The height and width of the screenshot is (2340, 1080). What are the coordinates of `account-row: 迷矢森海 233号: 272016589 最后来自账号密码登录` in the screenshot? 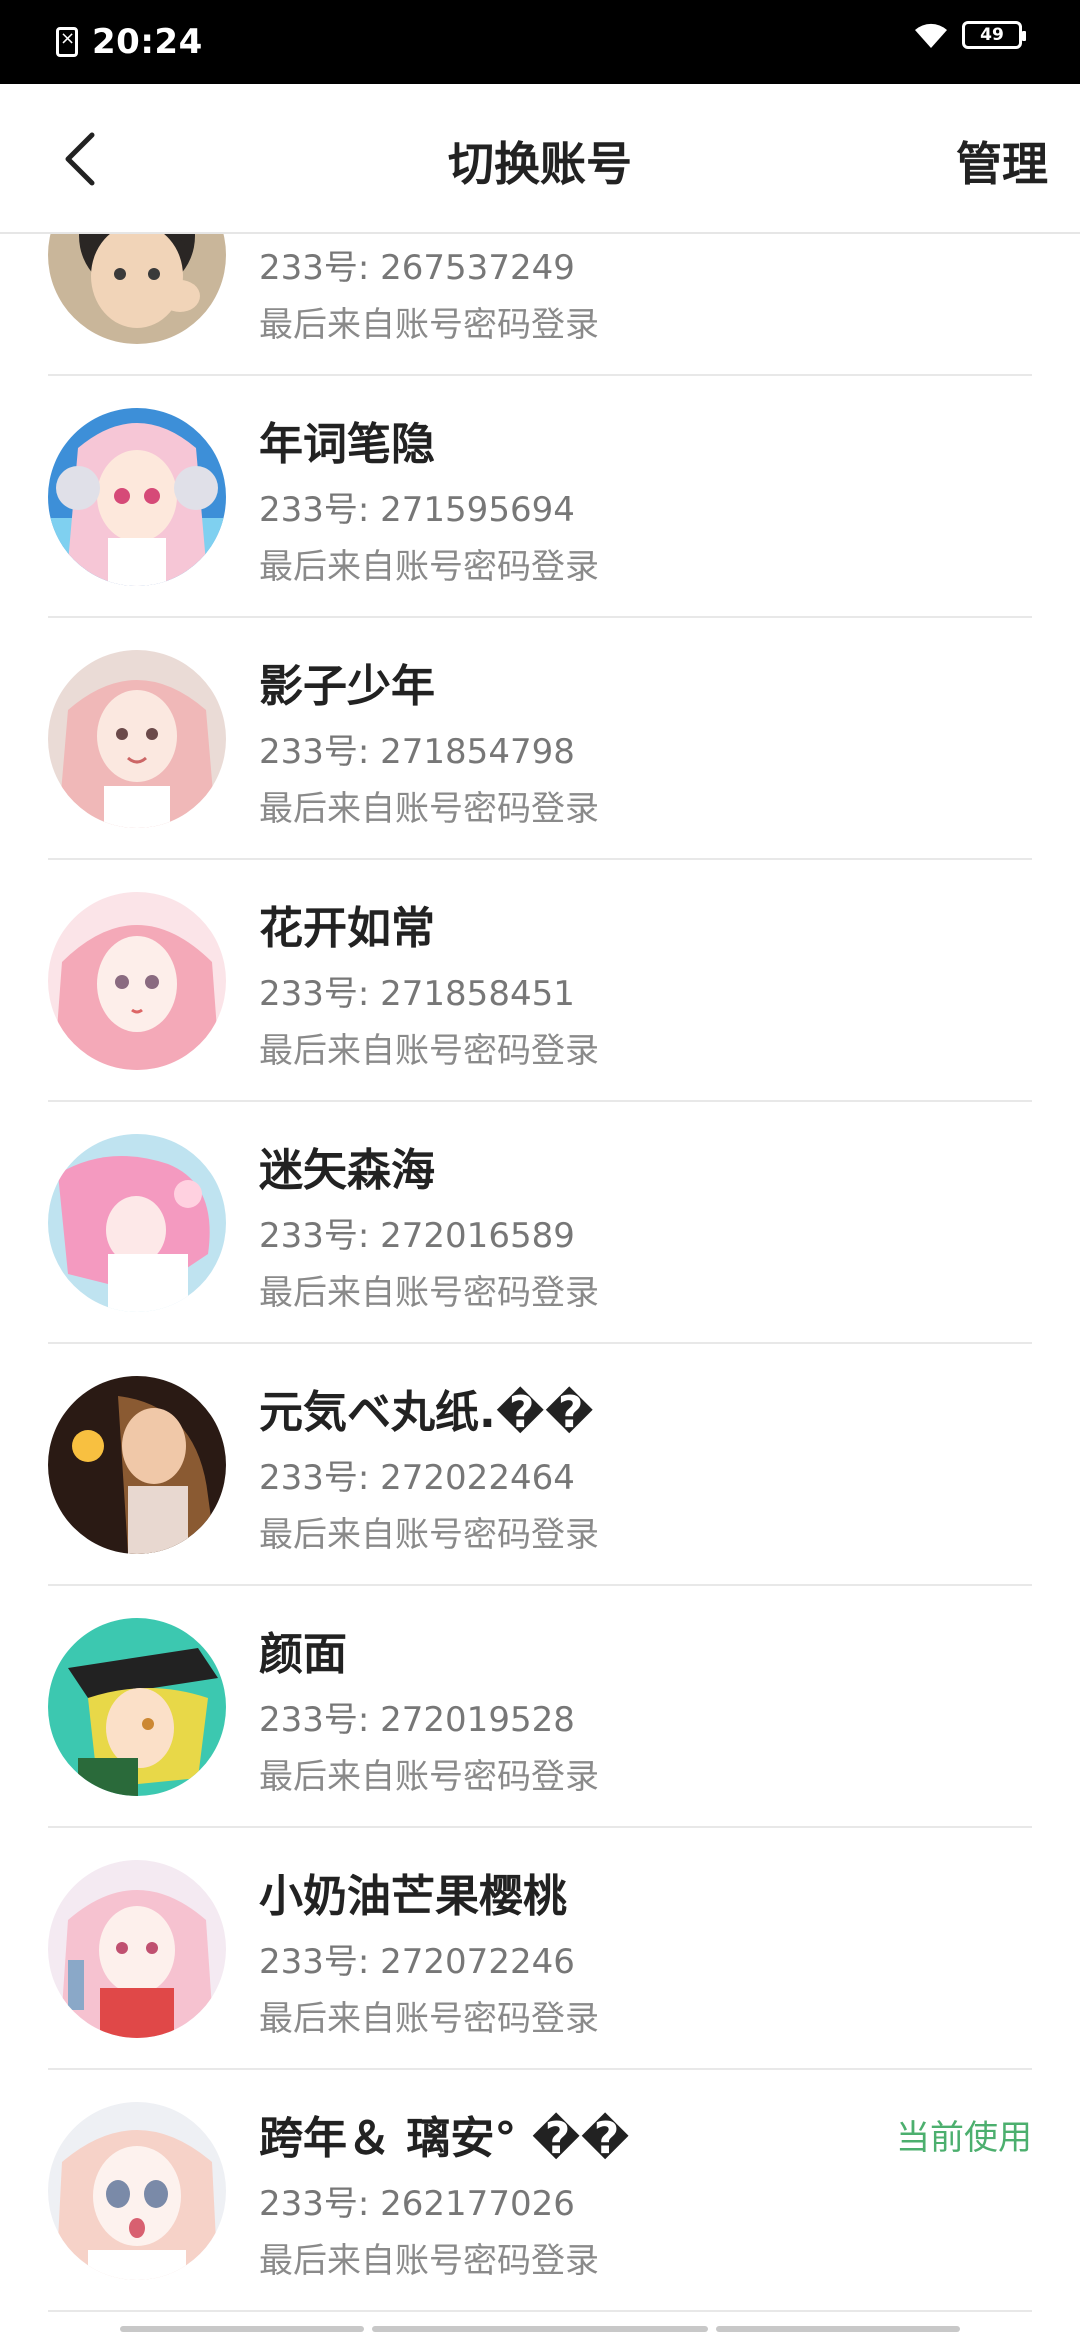 It's located at (540, 1223).